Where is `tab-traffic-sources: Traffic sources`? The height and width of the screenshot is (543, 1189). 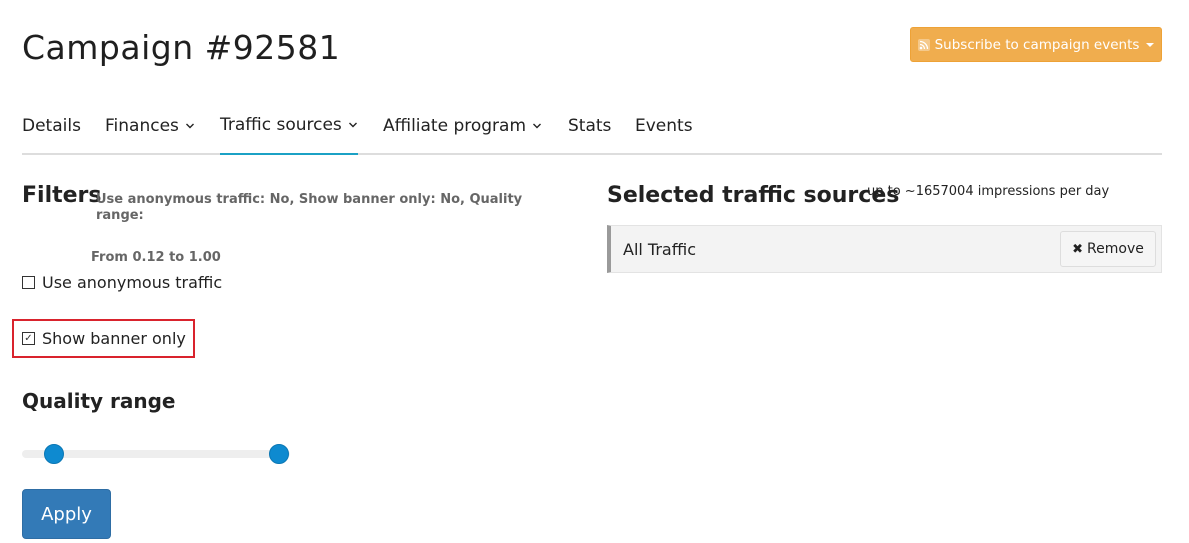
tab-traffic-sources: Traffic sources is located at coordinates (289, 129).